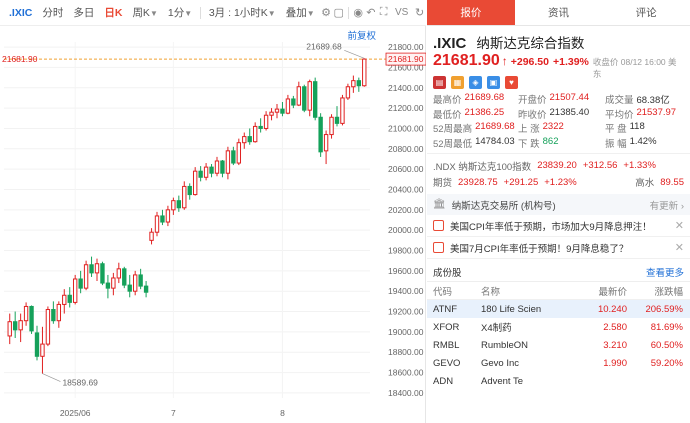 The image size is (690, 423). Describe the element at coordinates (326, 13) in the screenshot. I see `gear-icon: ⚙` at that location.